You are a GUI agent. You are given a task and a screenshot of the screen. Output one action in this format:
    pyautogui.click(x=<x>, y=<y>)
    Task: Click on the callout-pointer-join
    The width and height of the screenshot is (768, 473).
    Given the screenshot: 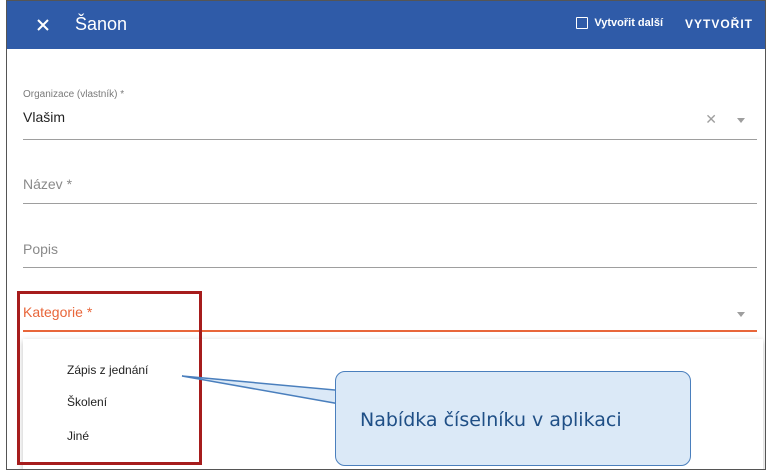 What is the action you would take?
    pyautogui.click(x=339, y=397)
    